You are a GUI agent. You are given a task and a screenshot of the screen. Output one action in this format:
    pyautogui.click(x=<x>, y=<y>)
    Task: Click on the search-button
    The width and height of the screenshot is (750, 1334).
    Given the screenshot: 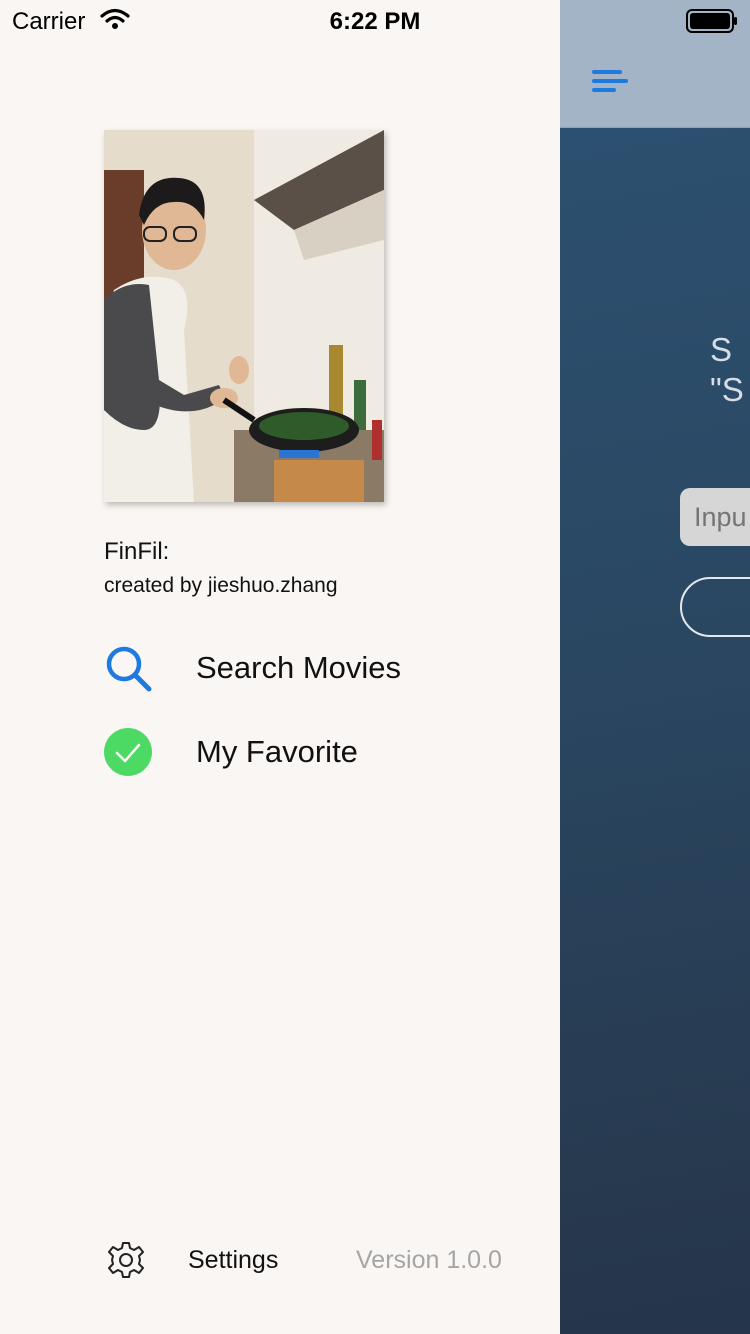 What is the action you would take?
    pyautogui.click(x=715, y=607)
    